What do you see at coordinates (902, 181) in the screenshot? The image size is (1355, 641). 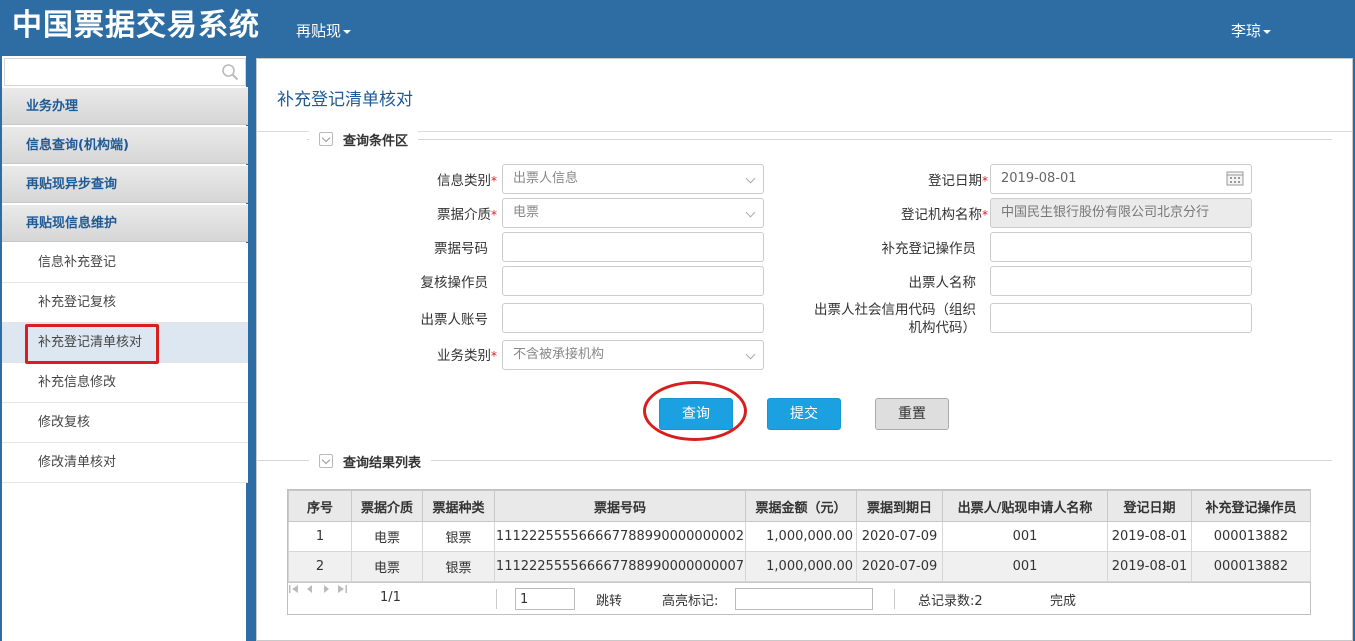 I see `reg-date-label: 登记日期*` at bounding box center [902, 181].